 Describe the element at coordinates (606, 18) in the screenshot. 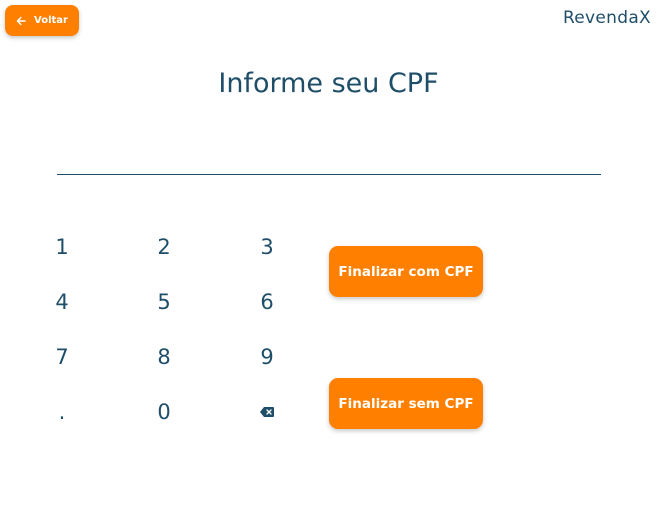

I see `brand-logo: RevendaX` at that location.